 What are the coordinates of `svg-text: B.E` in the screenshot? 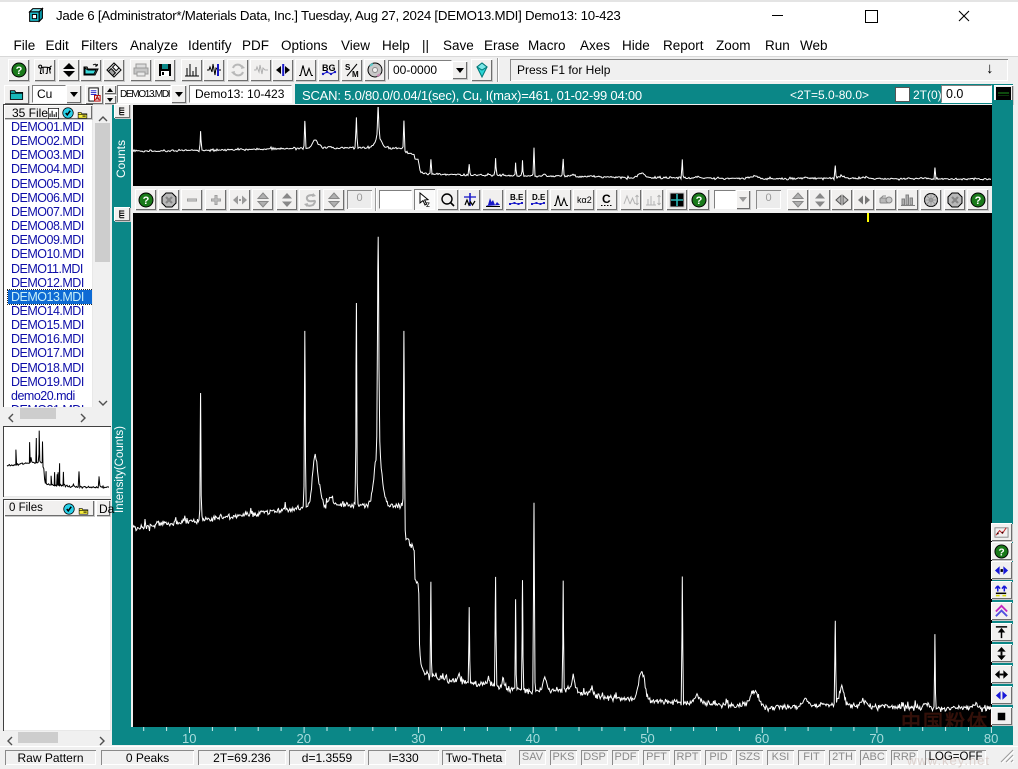 It's located at (517, 197).